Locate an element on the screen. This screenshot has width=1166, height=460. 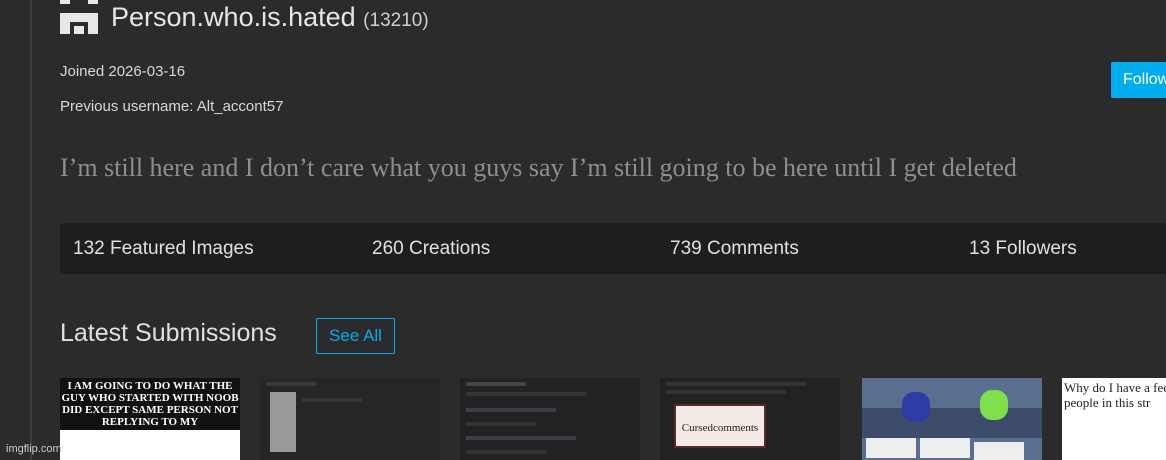
avatar-icon is located at coordinates (79, 17).